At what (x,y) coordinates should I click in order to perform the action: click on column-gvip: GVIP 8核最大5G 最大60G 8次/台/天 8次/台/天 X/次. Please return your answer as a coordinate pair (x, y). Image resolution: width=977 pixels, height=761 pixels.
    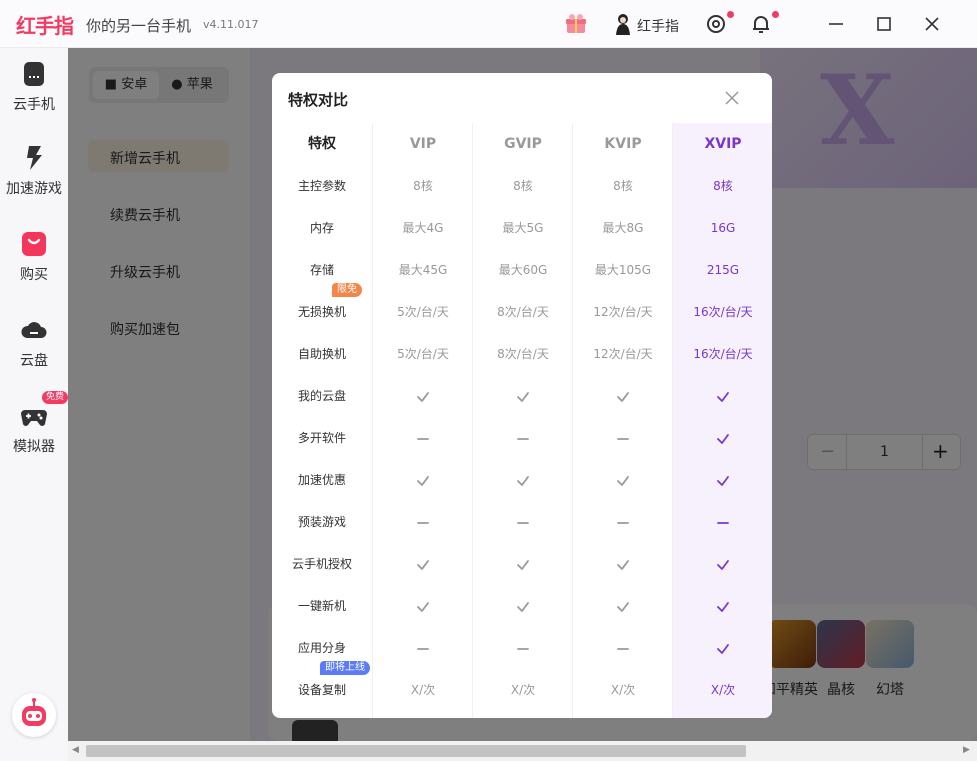
    Looking at the image, I should click on (522, 420).